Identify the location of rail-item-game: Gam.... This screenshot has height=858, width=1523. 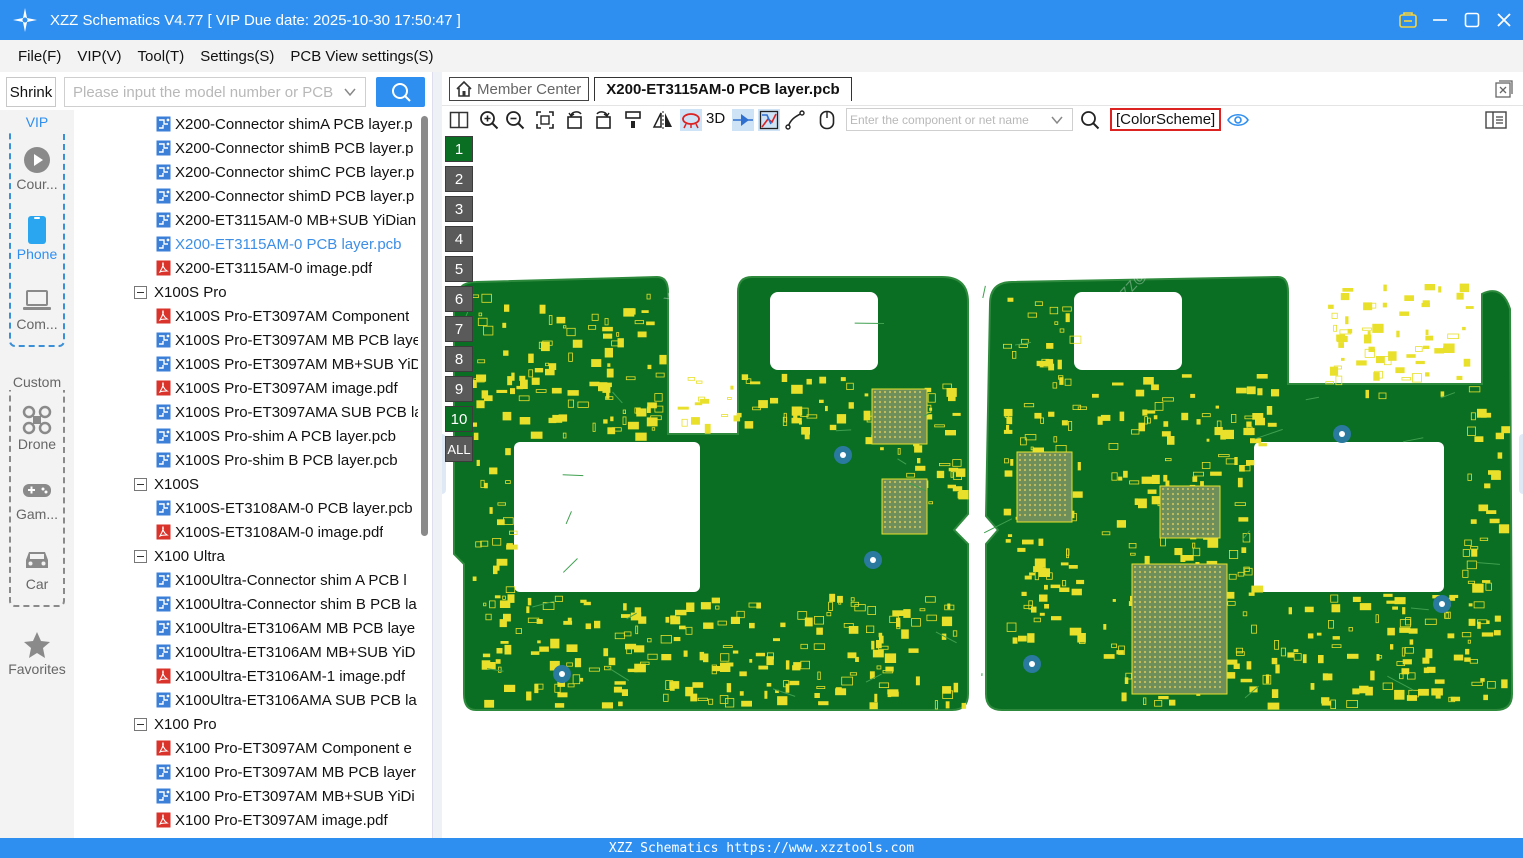
(37, 498).